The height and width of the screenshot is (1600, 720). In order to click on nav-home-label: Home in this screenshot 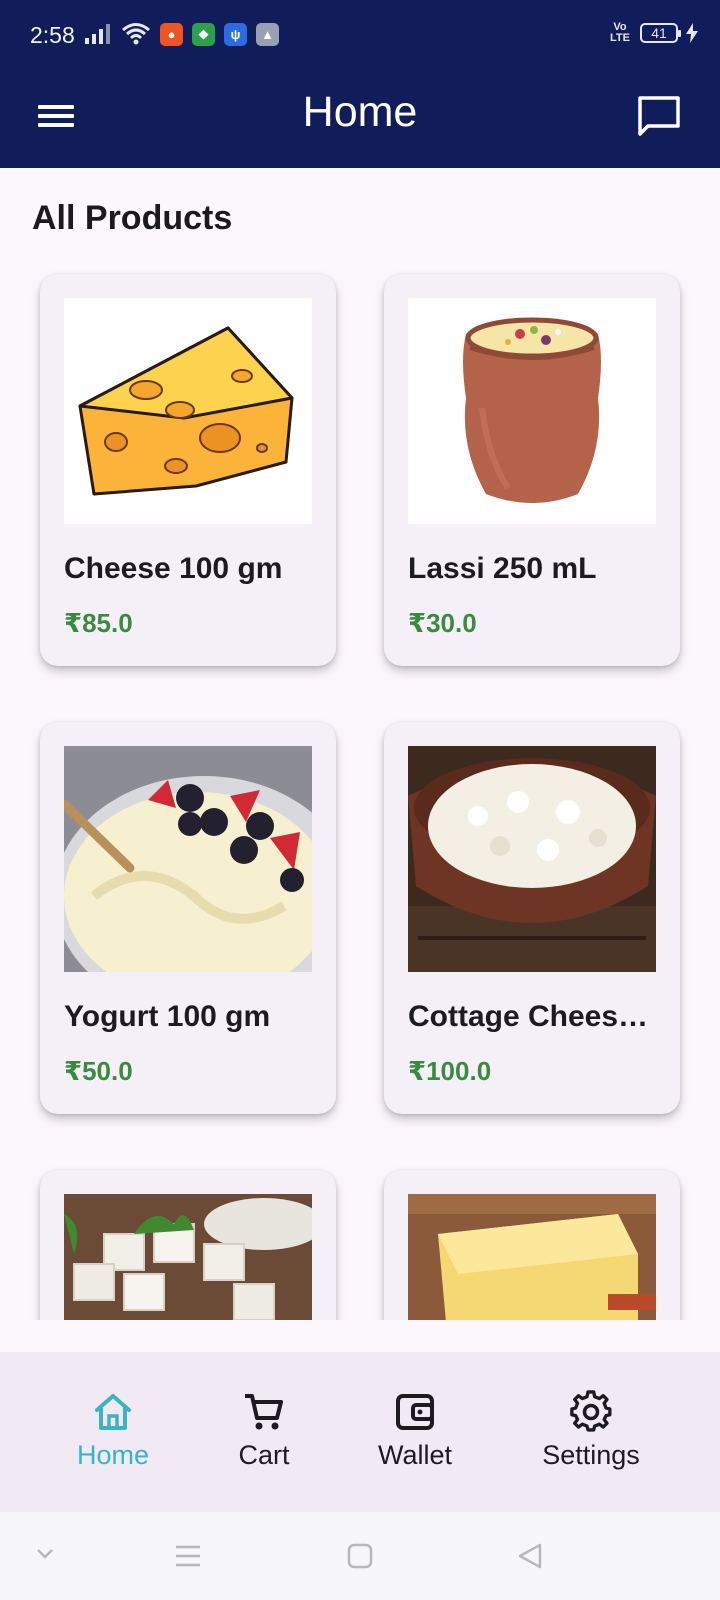, I will do `click(113, 1455)`.